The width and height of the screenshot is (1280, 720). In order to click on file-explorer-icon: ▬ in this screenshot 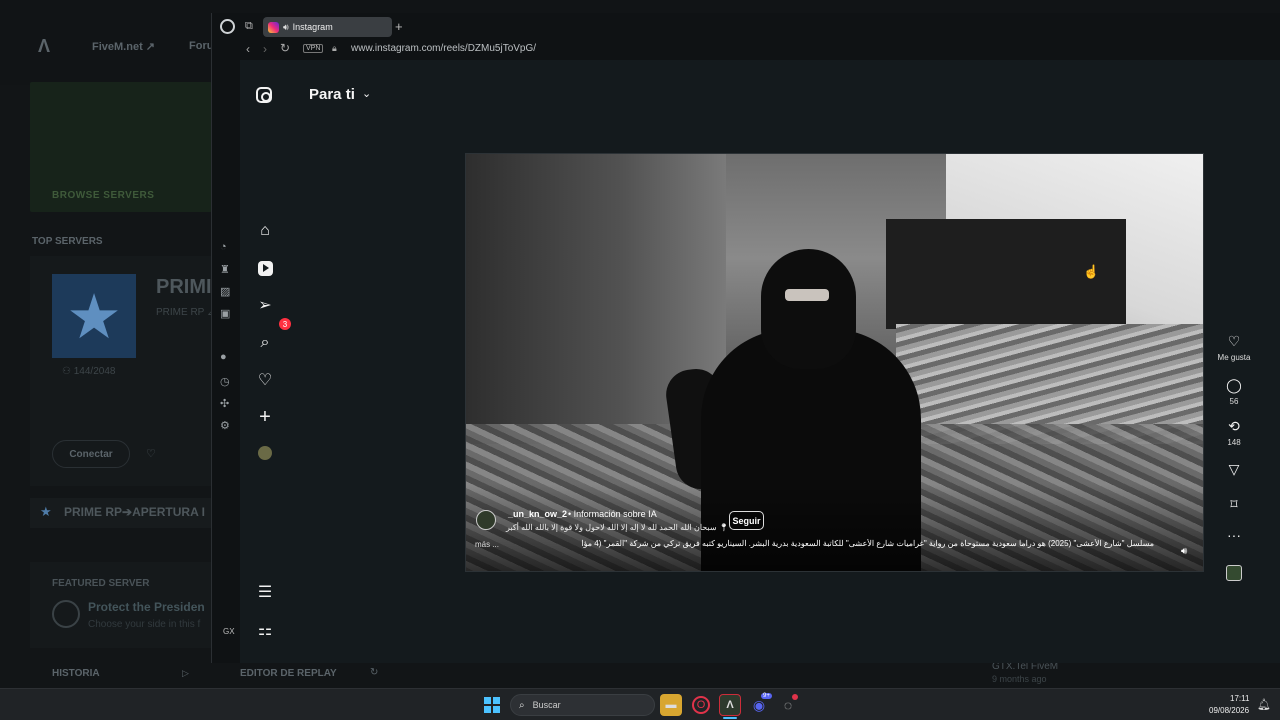, I will do `click(671, 705)`.